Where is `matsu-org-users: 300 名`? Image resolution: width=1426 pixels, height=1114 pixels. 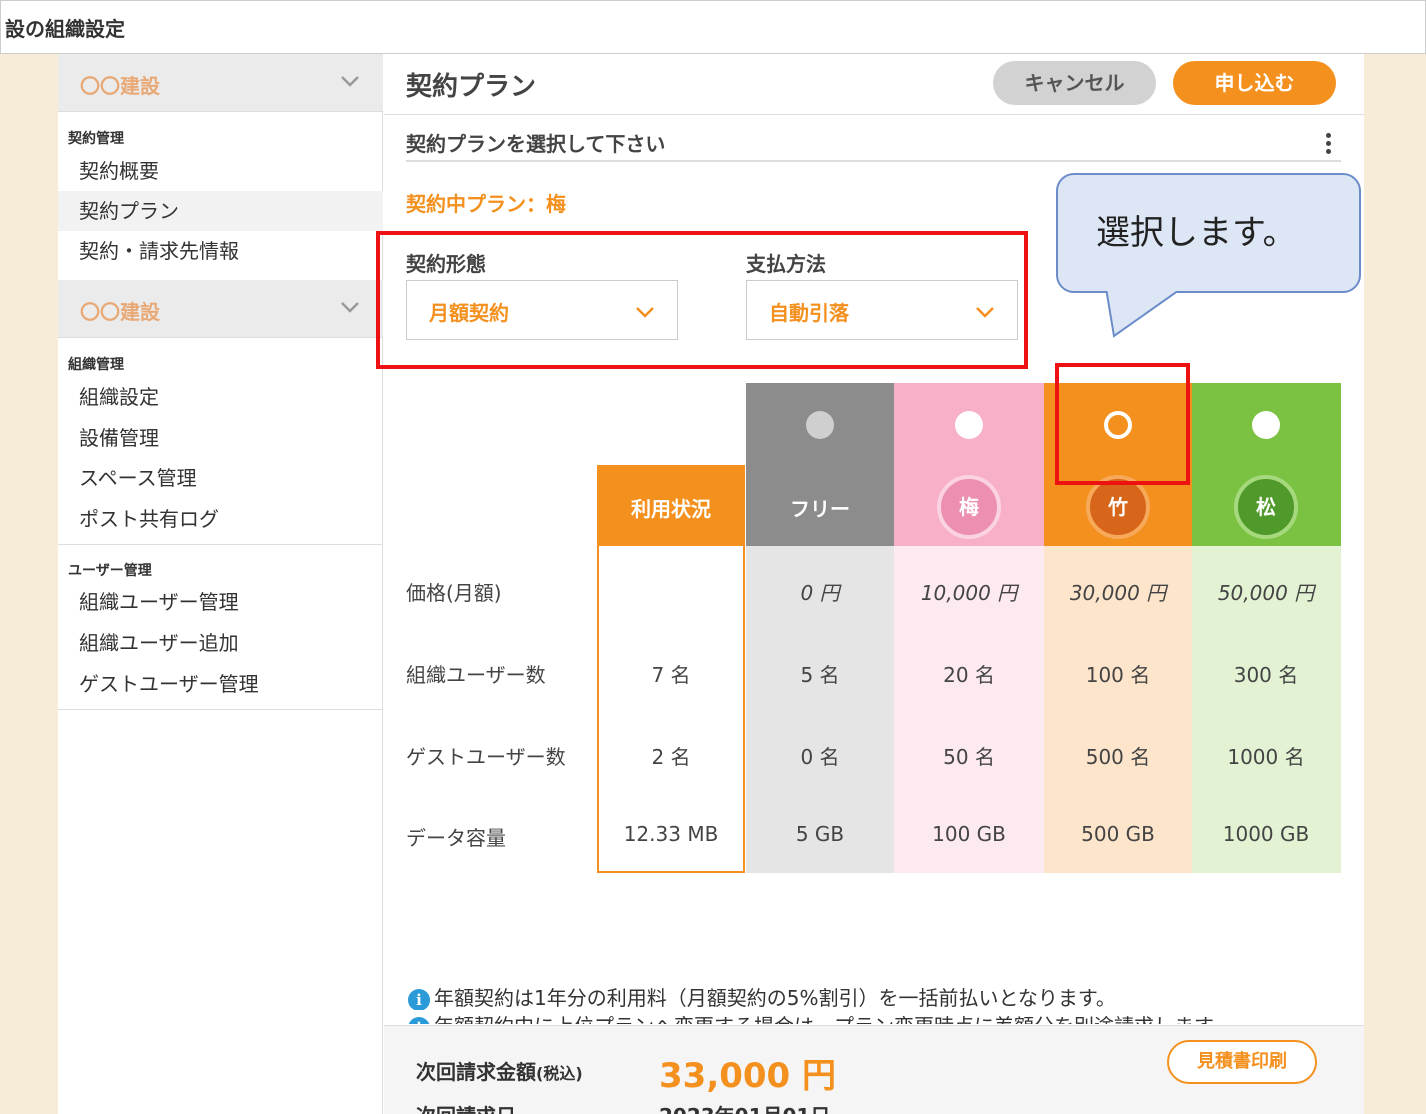 matsu-org-users: 300 名 is located at coordinates (1266, 675).